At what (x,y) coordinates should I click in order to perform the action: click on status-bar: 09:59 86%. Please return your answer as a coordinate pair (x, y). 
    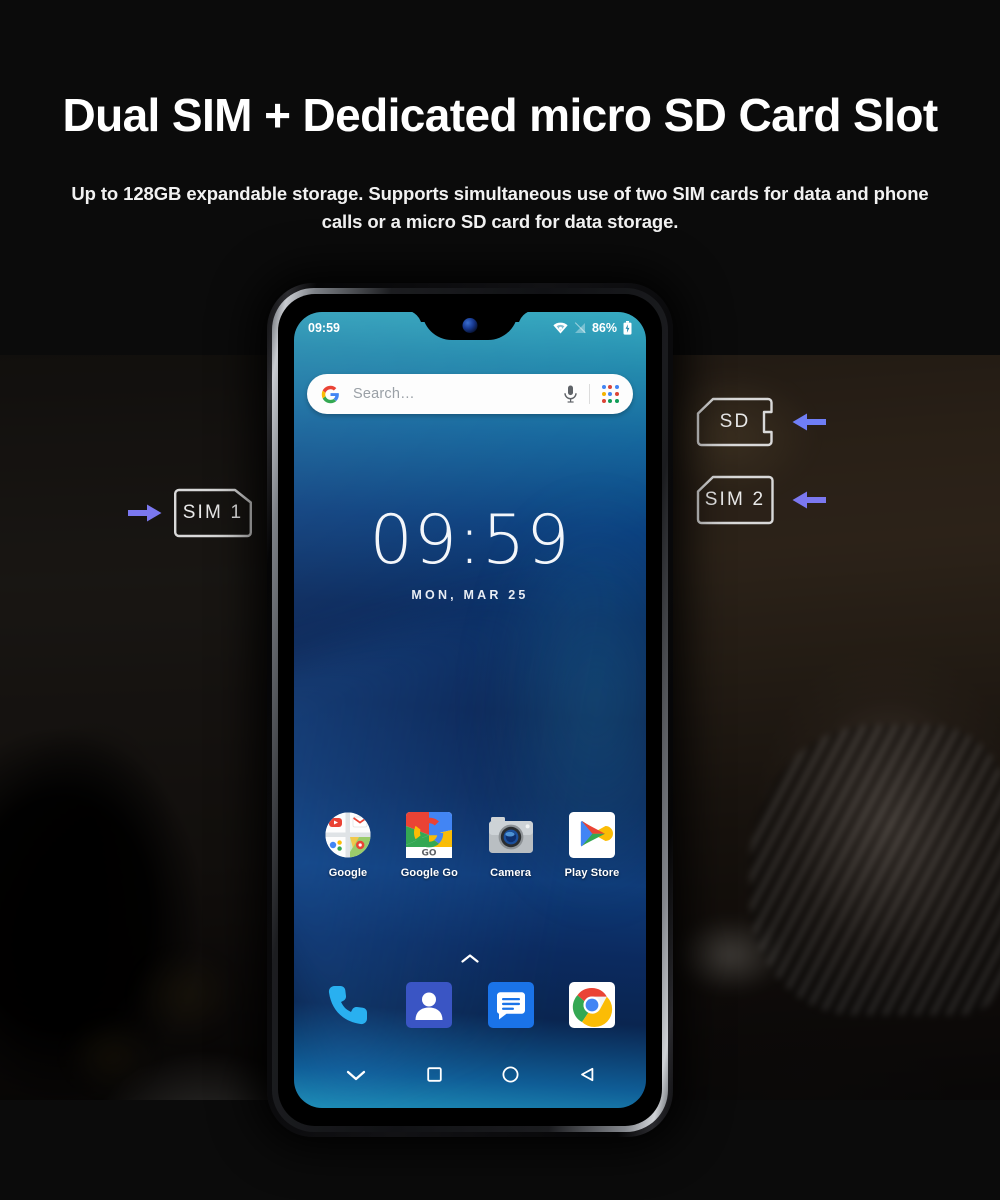
    Looking at the image, I should click on (470, 328).